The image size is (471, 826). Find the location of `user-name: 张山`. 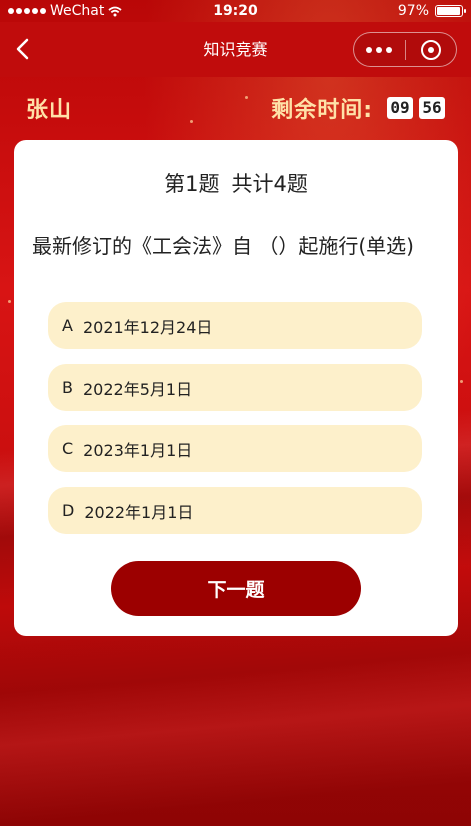

user-name: 张山 is located at coordinates (49, 110).